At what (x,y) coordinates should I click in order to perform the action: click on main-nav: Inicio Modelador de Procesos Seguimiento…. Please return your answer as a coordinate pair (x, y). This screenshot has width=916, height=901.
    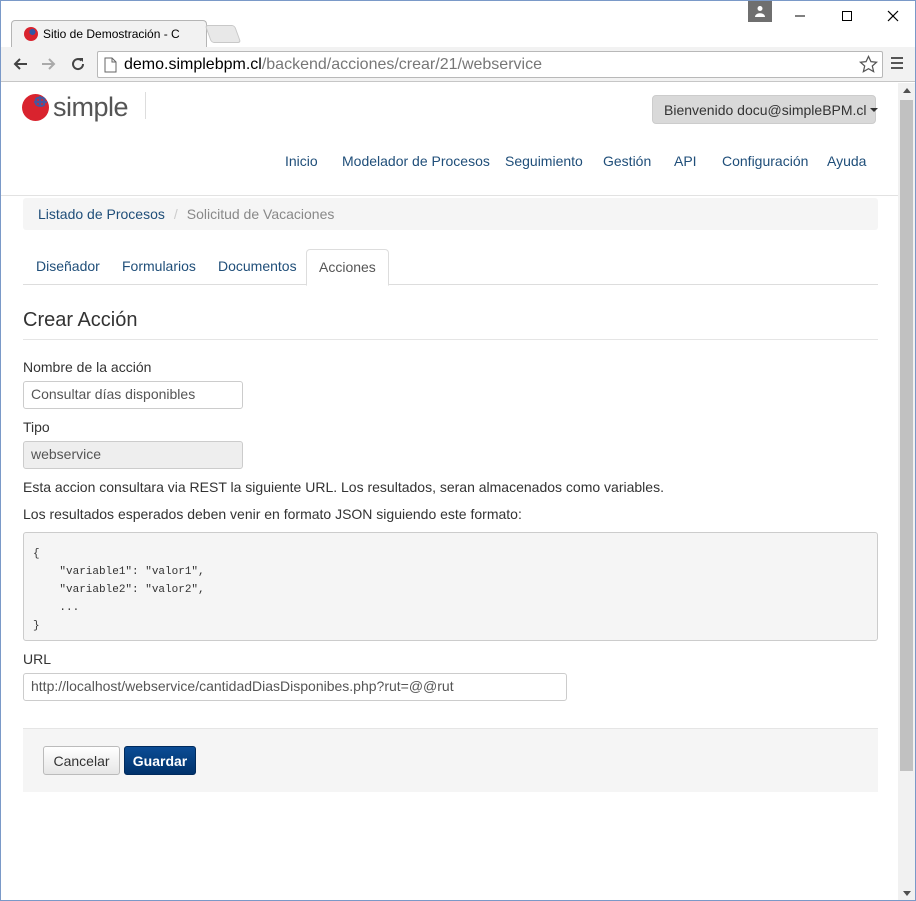
    Looking at the image, I should click on (449, 163).